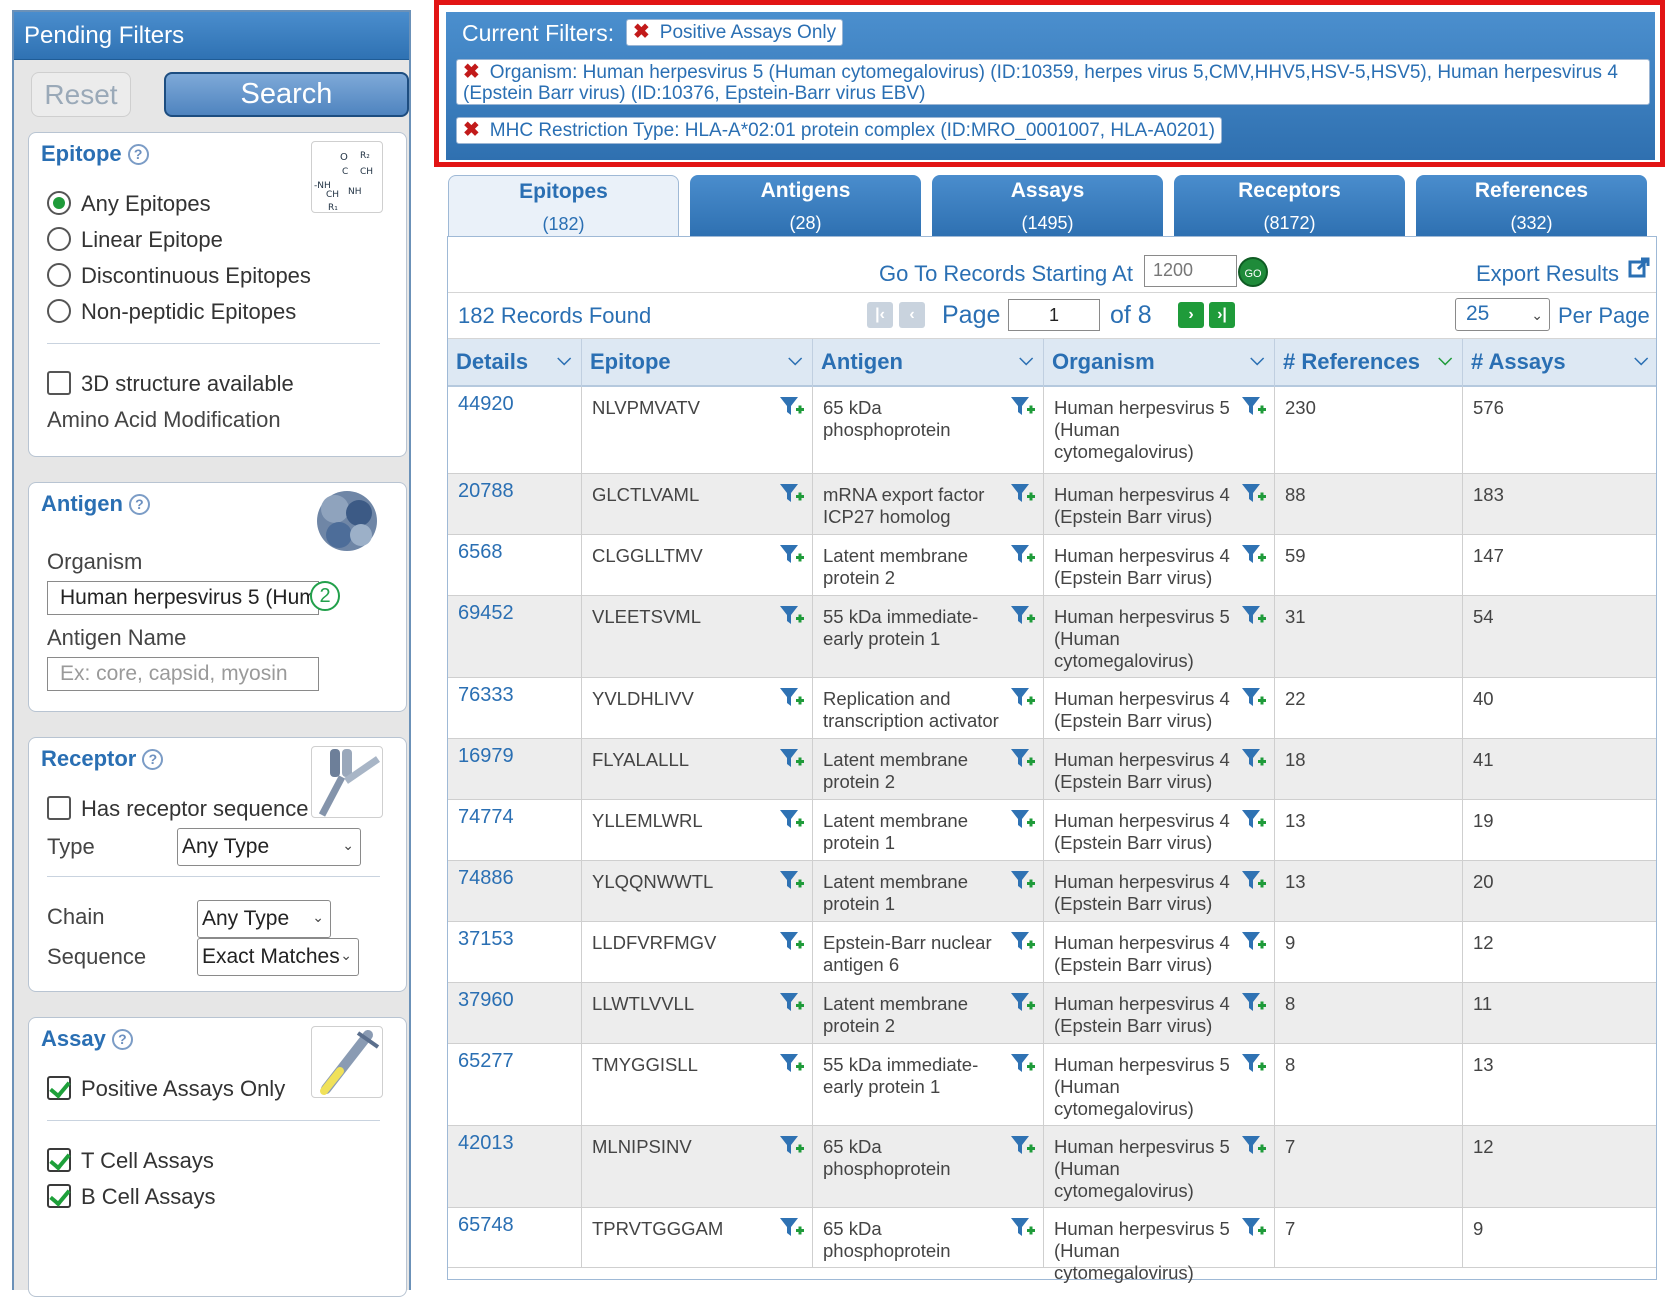 The height and width of the screenshot is (1297, 1665). Describe the element at coordinates (1253, 272) in the screenshot. I see `go-button: GO` at that location.